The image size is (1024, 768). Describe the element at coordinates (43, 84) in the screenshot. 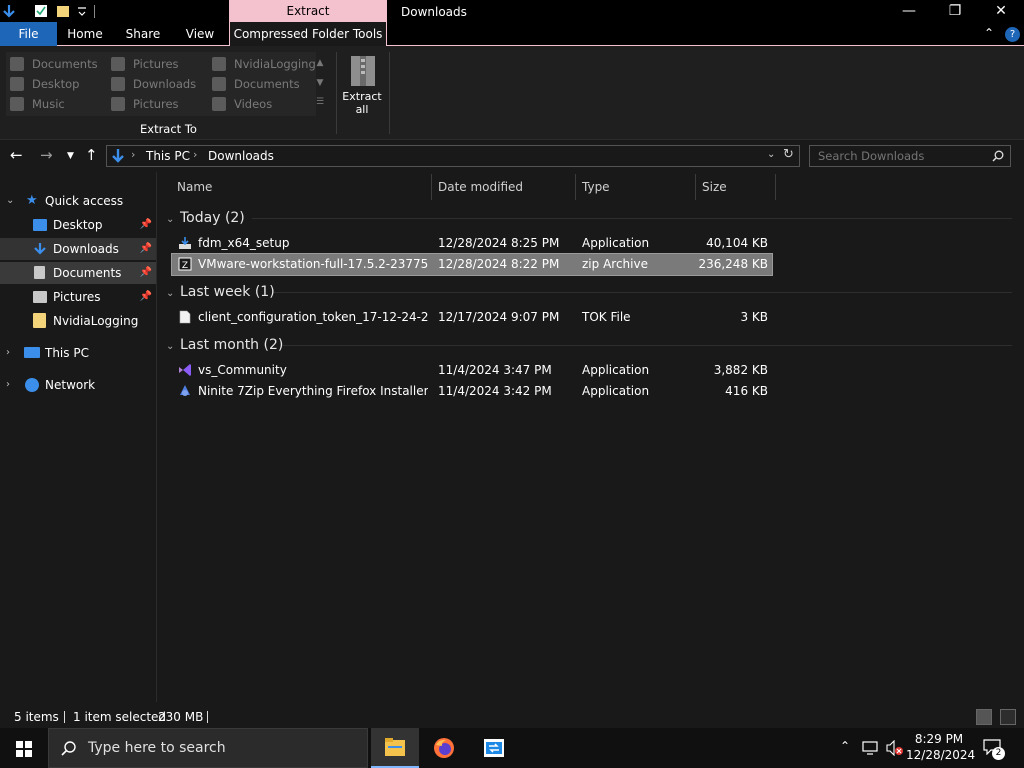

I see `extract-to-desktop-button: Desktop` at that location.